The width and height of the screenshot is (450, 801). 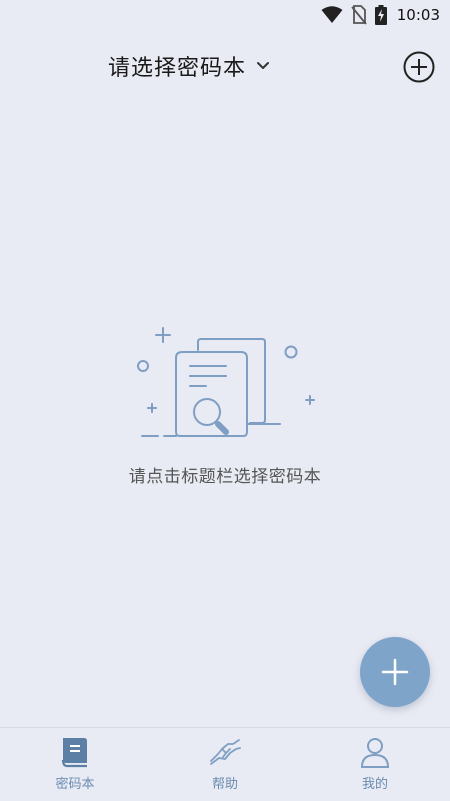 What do you see at coordinates (74, 753) in the screenshot?
I see `book-icon` at bounding box center [74, 753].